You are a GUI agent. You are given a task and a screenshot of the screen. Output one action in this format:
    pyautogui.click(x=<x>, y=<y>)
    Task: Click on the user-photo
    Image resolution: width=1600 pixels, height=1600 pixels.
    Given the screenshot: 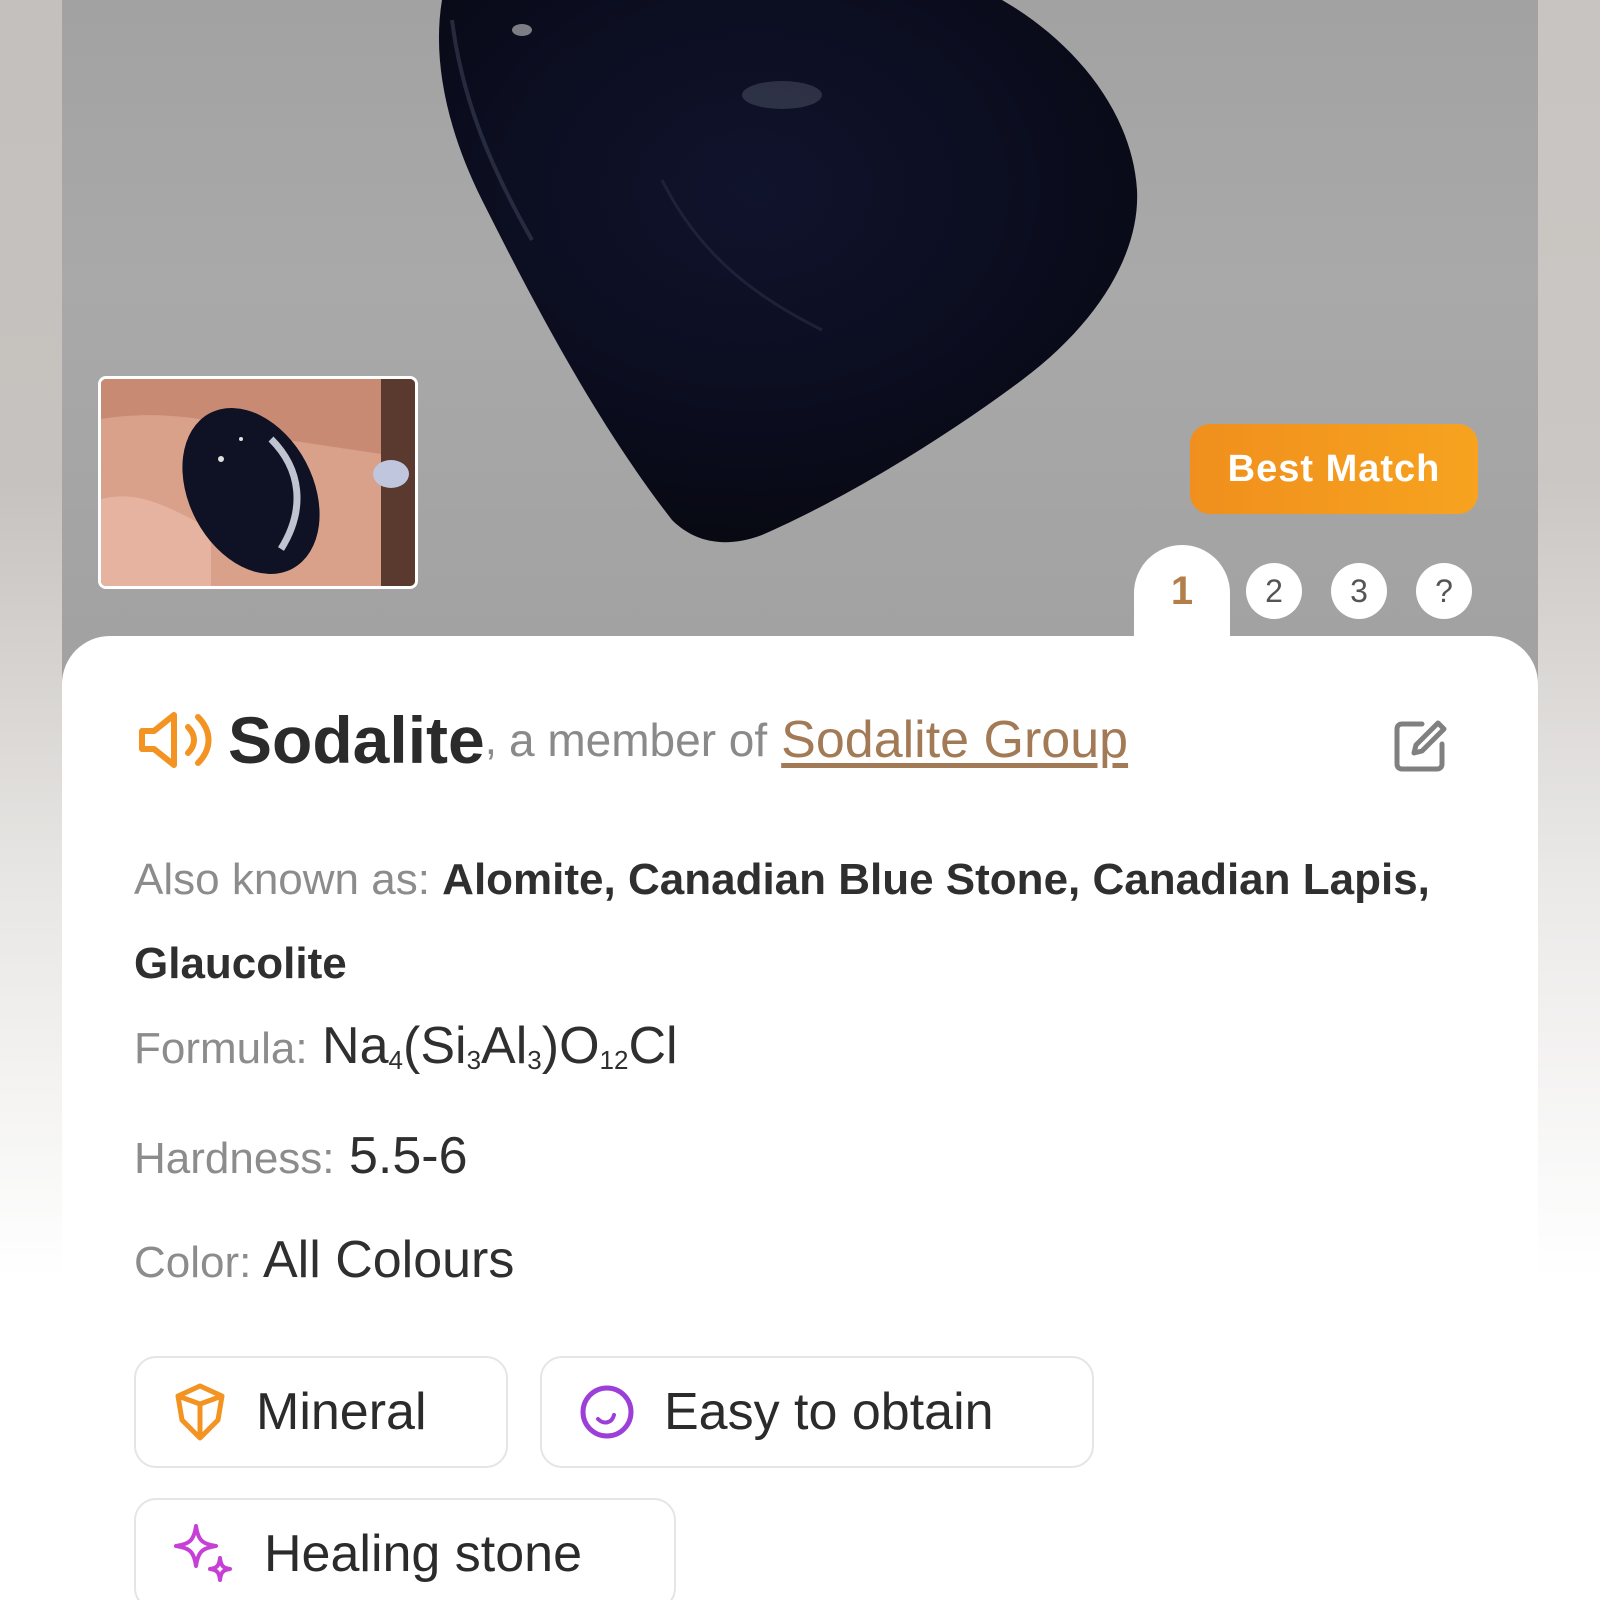 What is the action you would take?
    pyautogui.click(x=258, y=482)
    